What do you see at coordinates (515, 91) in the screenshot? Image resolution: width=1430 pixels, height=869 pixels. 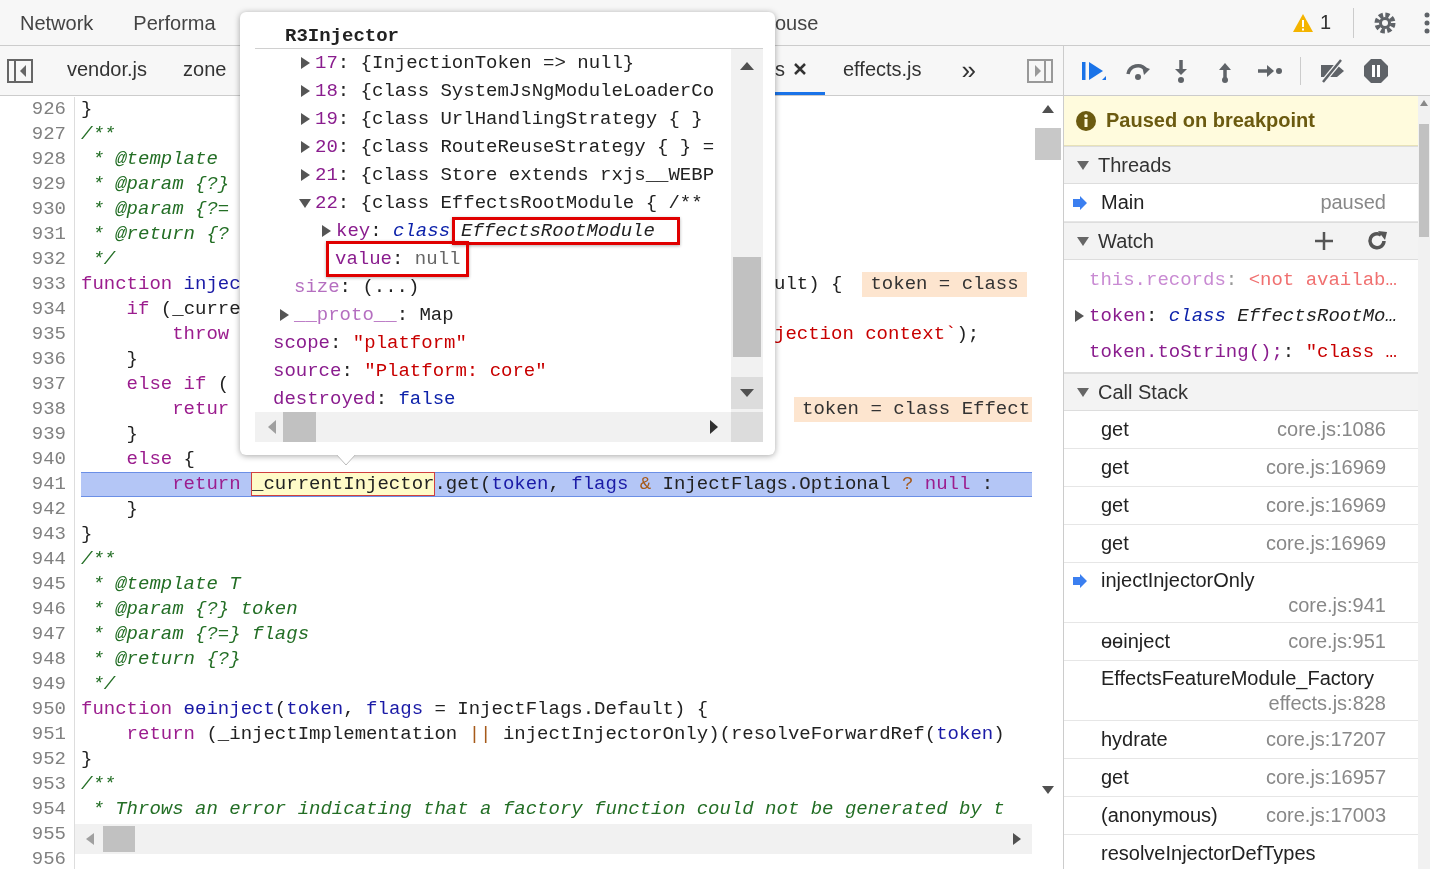 I see `object-property: 18: {class SystemJsNgModuleLoaderCo` at bounding box center [515, 91].